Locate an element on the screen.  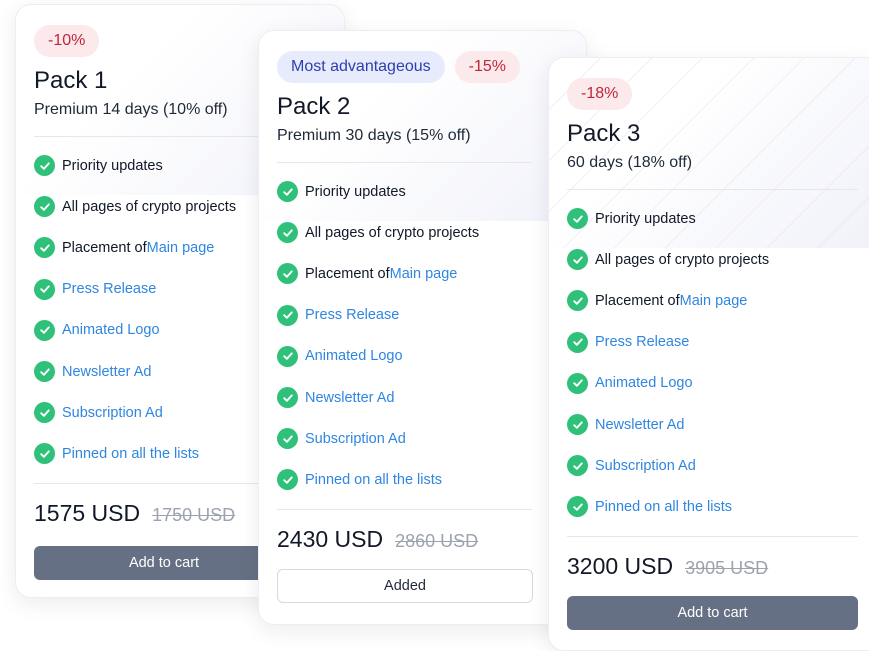
discount-badge: -15% is located at coordinates (487, 67).